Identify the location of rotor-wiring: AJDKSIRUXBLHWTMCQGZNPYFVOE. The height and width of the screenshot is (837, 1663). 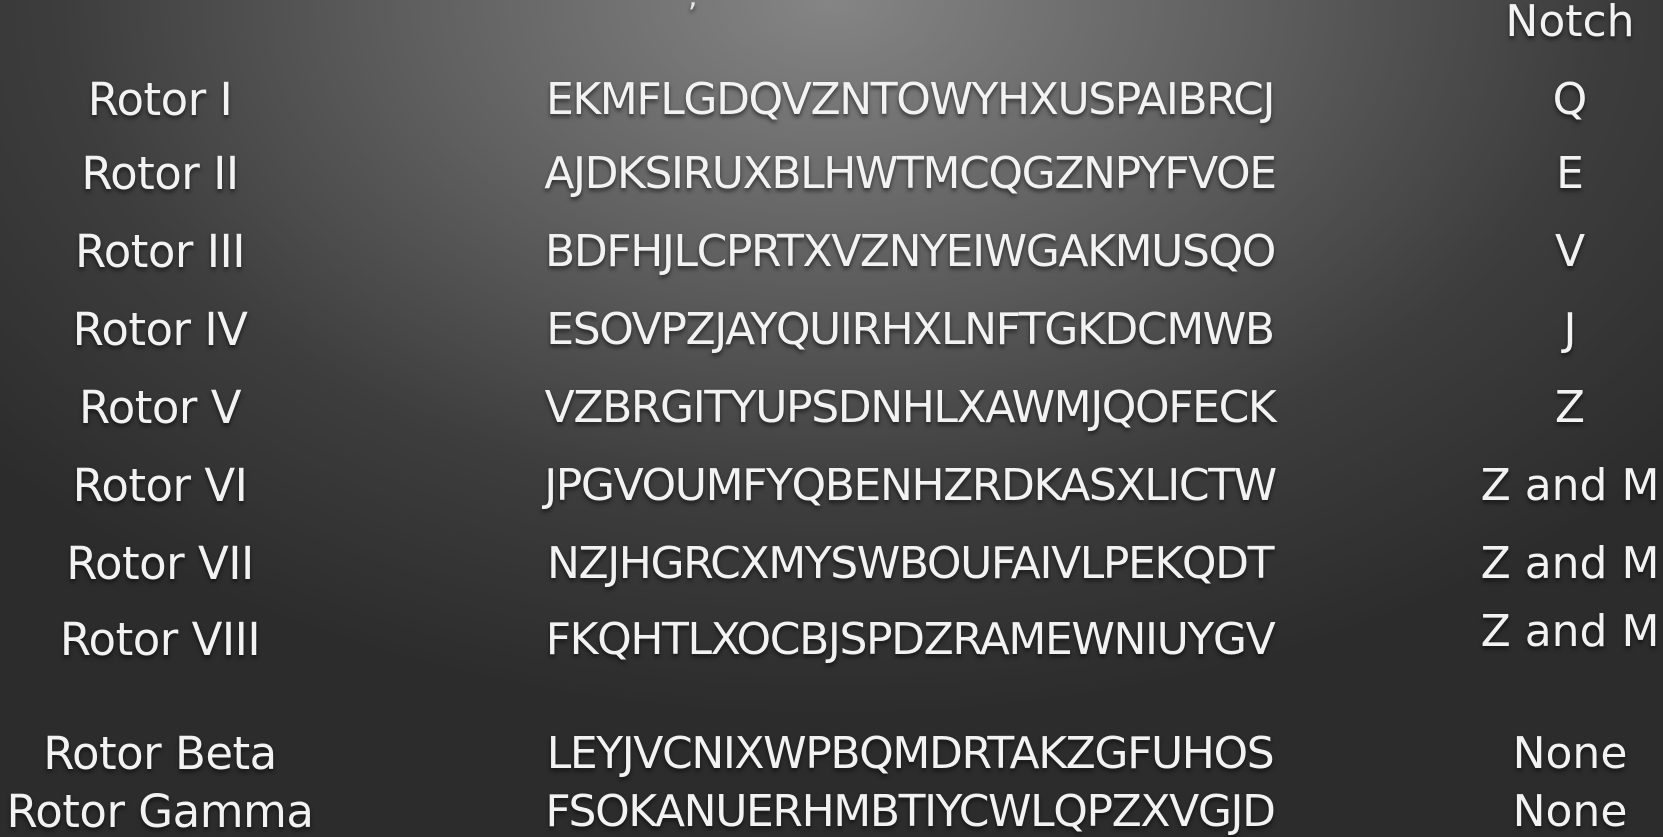
(910, 173).